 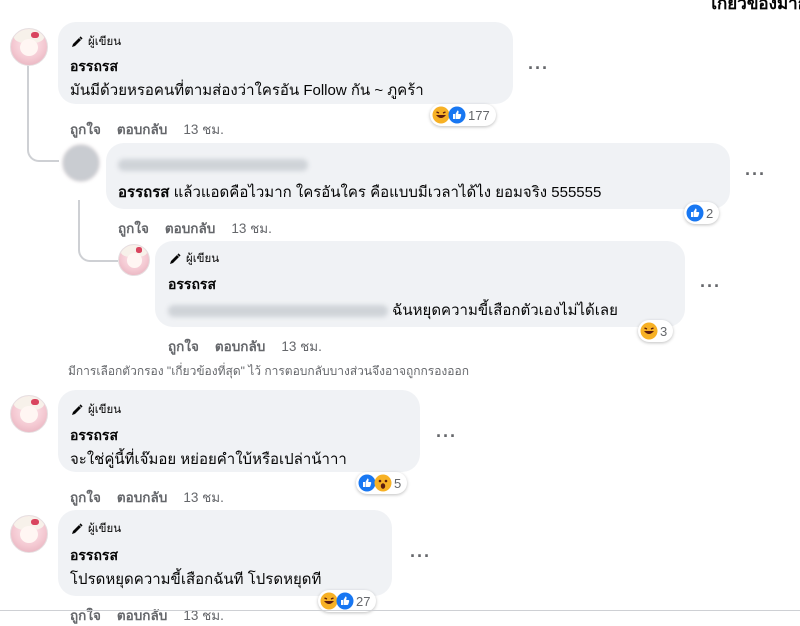 I want to click on reaction-count: 5, so click(x=398, y=483).